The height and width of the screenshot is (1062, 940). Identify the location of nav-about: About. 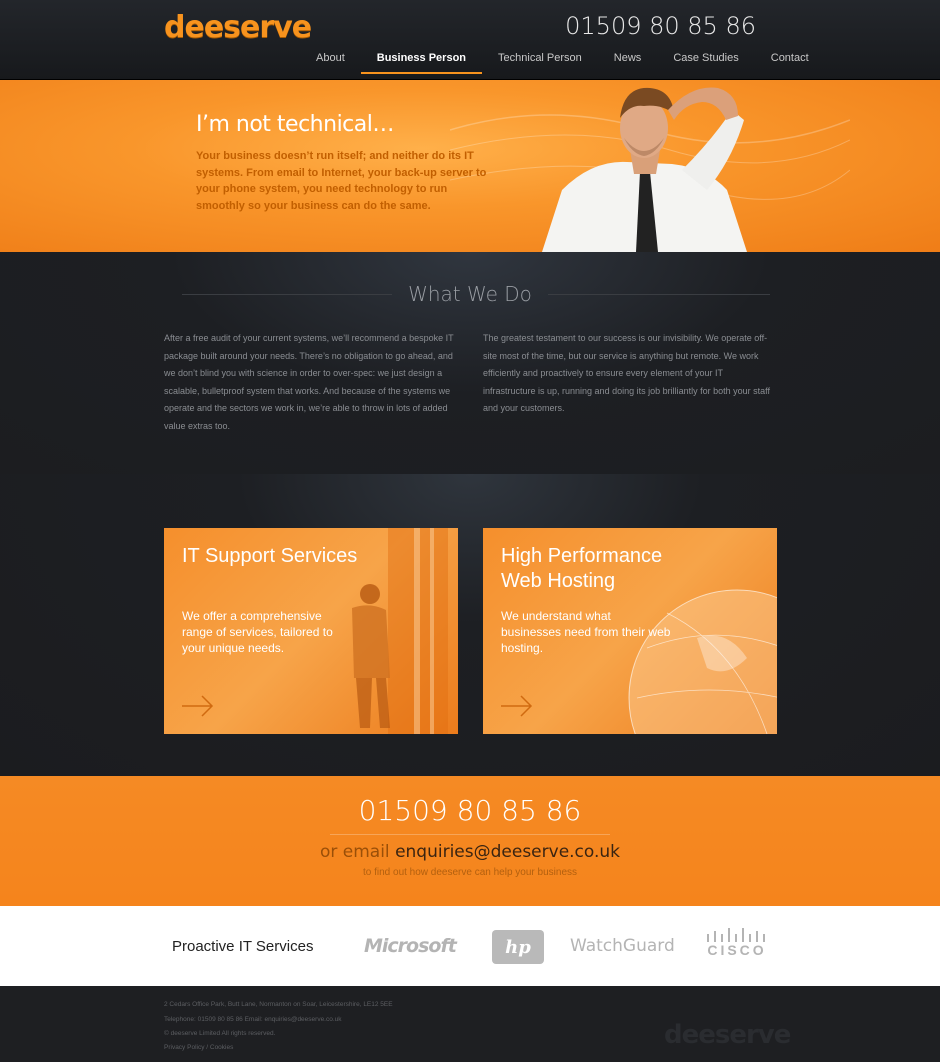
(330, 60).